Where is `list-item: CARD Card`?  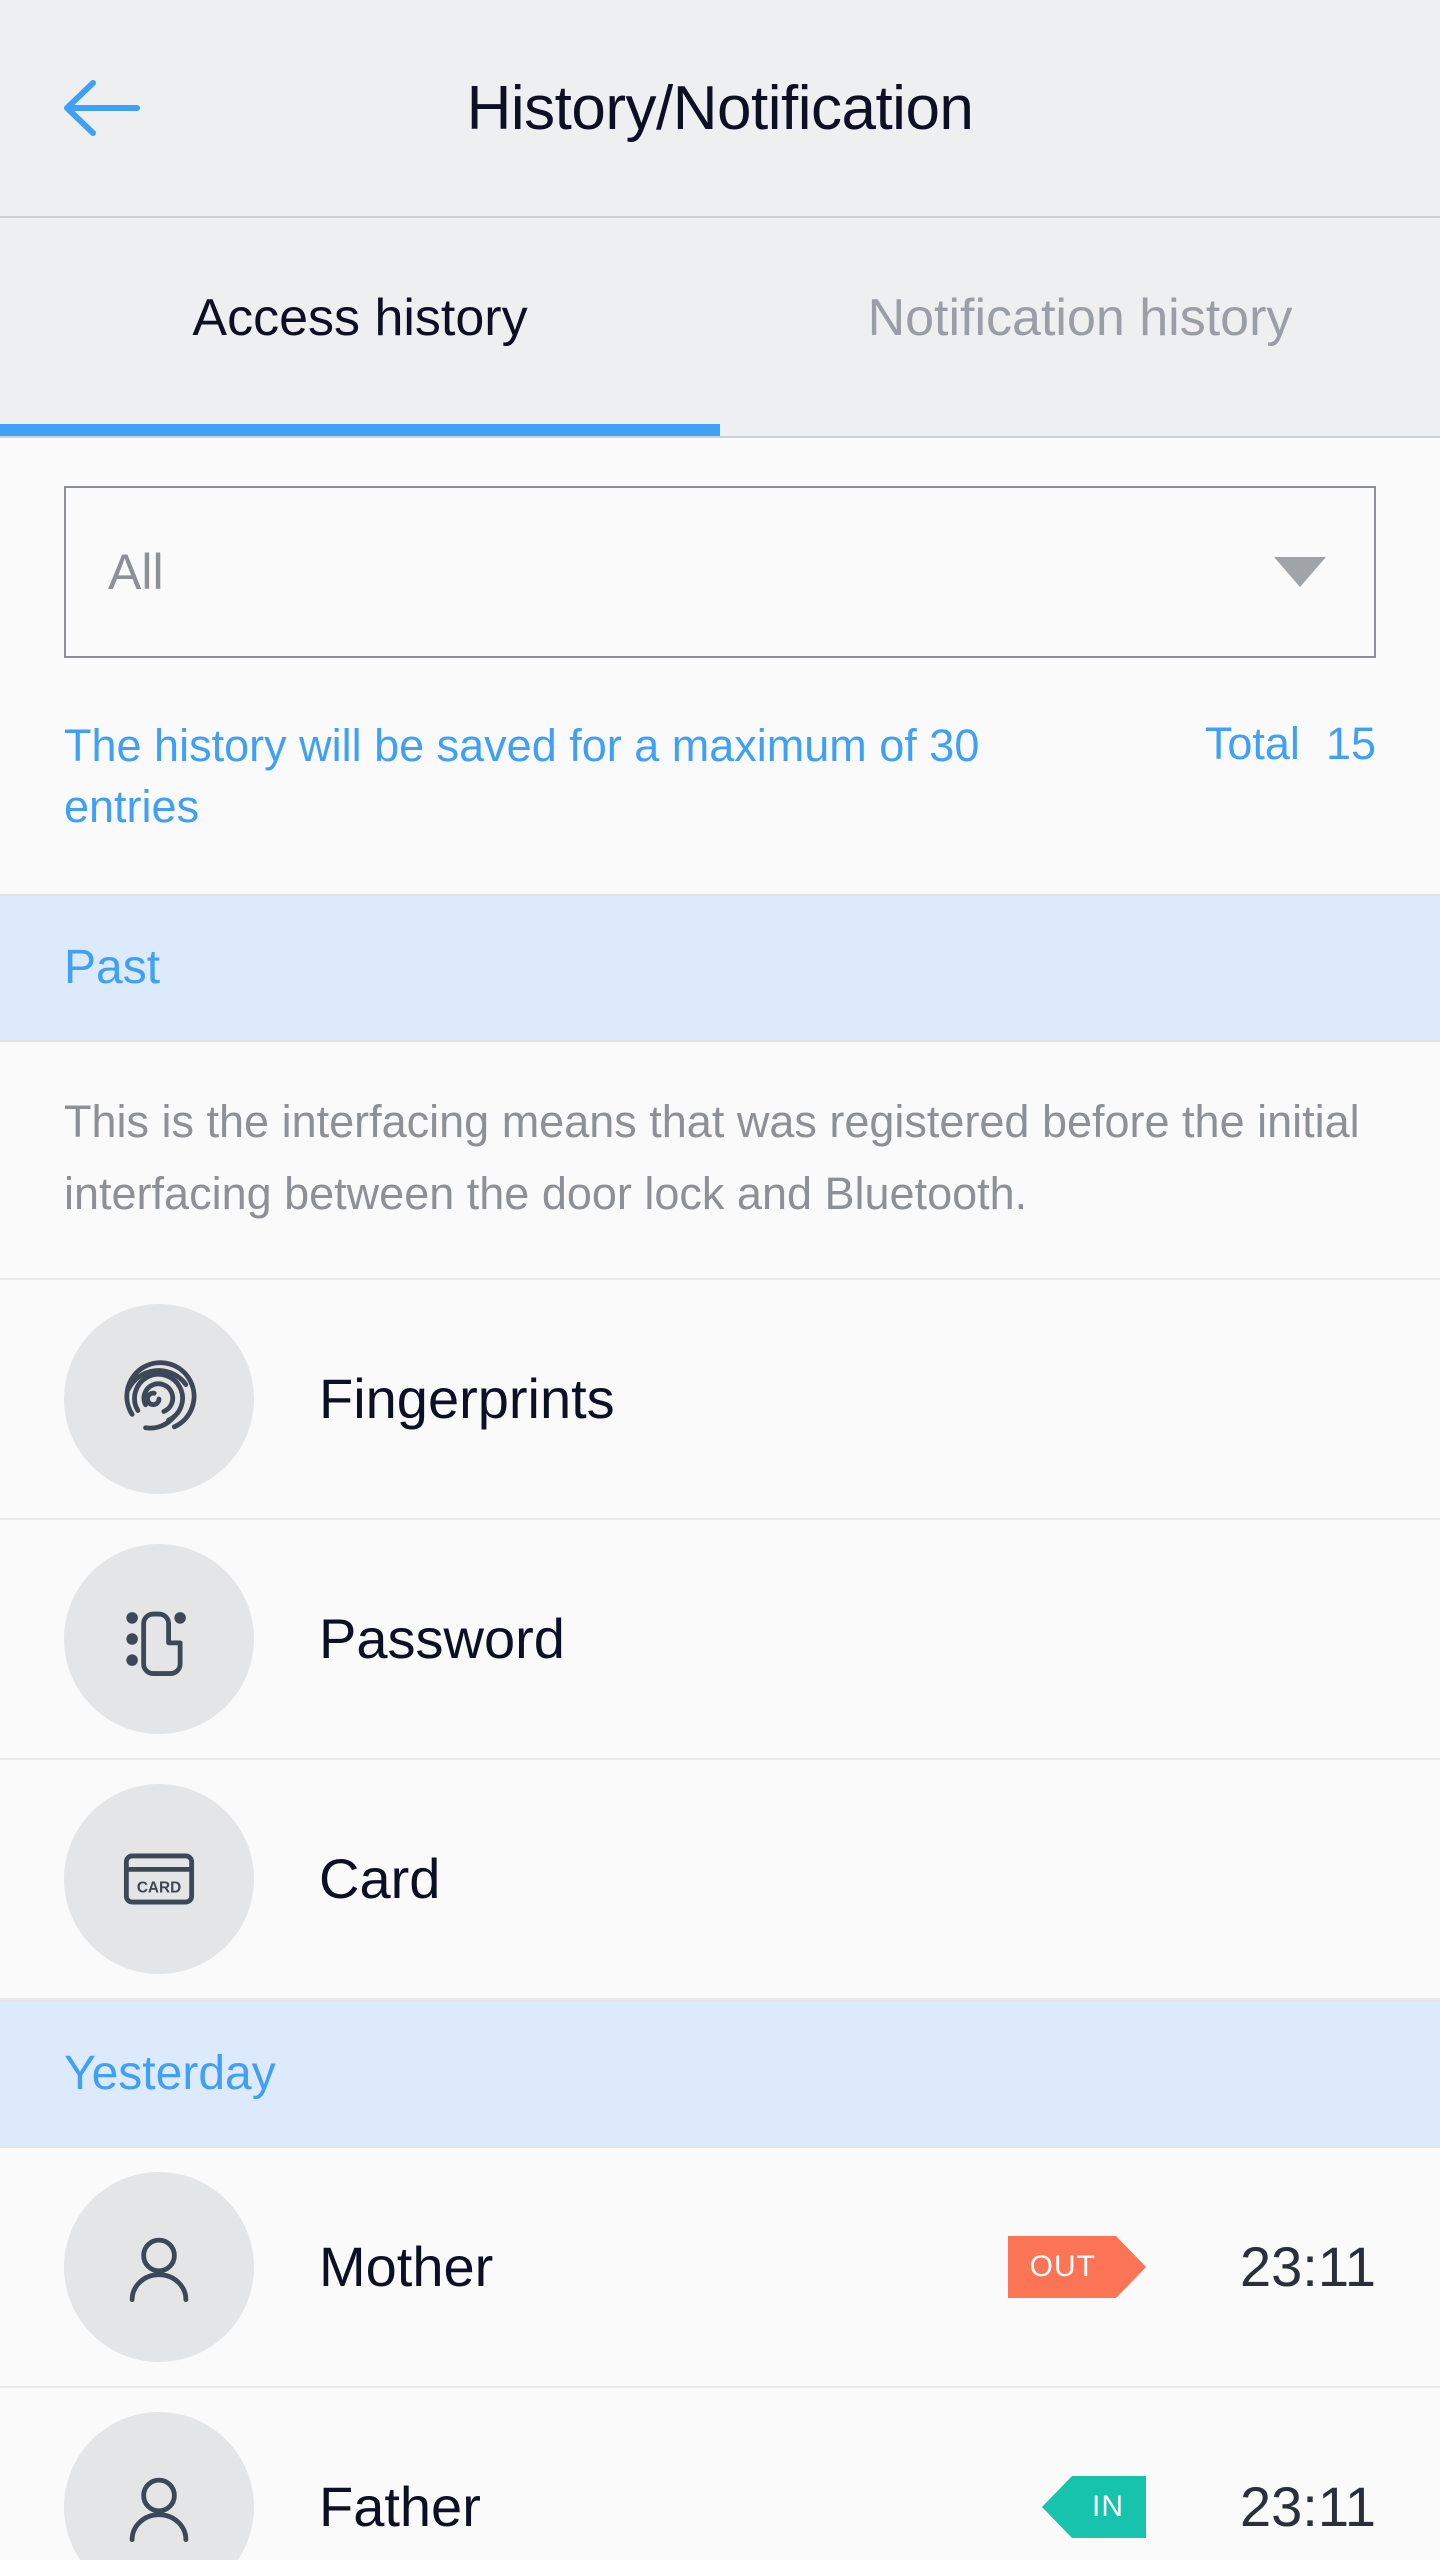 list-item: CARD Card is located at coordinates (720, 1879).